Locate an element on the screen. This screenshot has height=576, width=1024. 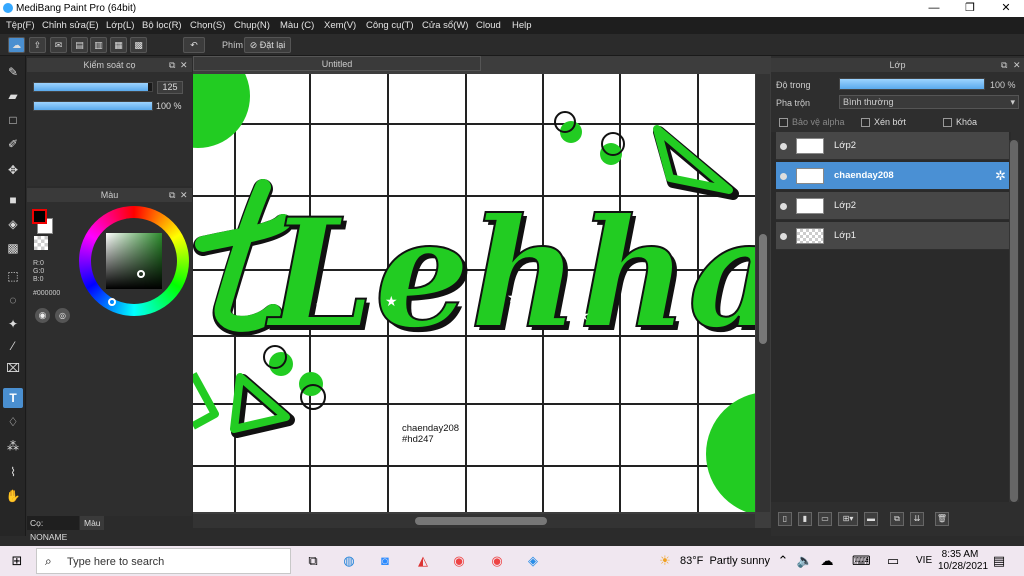
layer-scroll-thumb is located at coordinates (1014, 321).